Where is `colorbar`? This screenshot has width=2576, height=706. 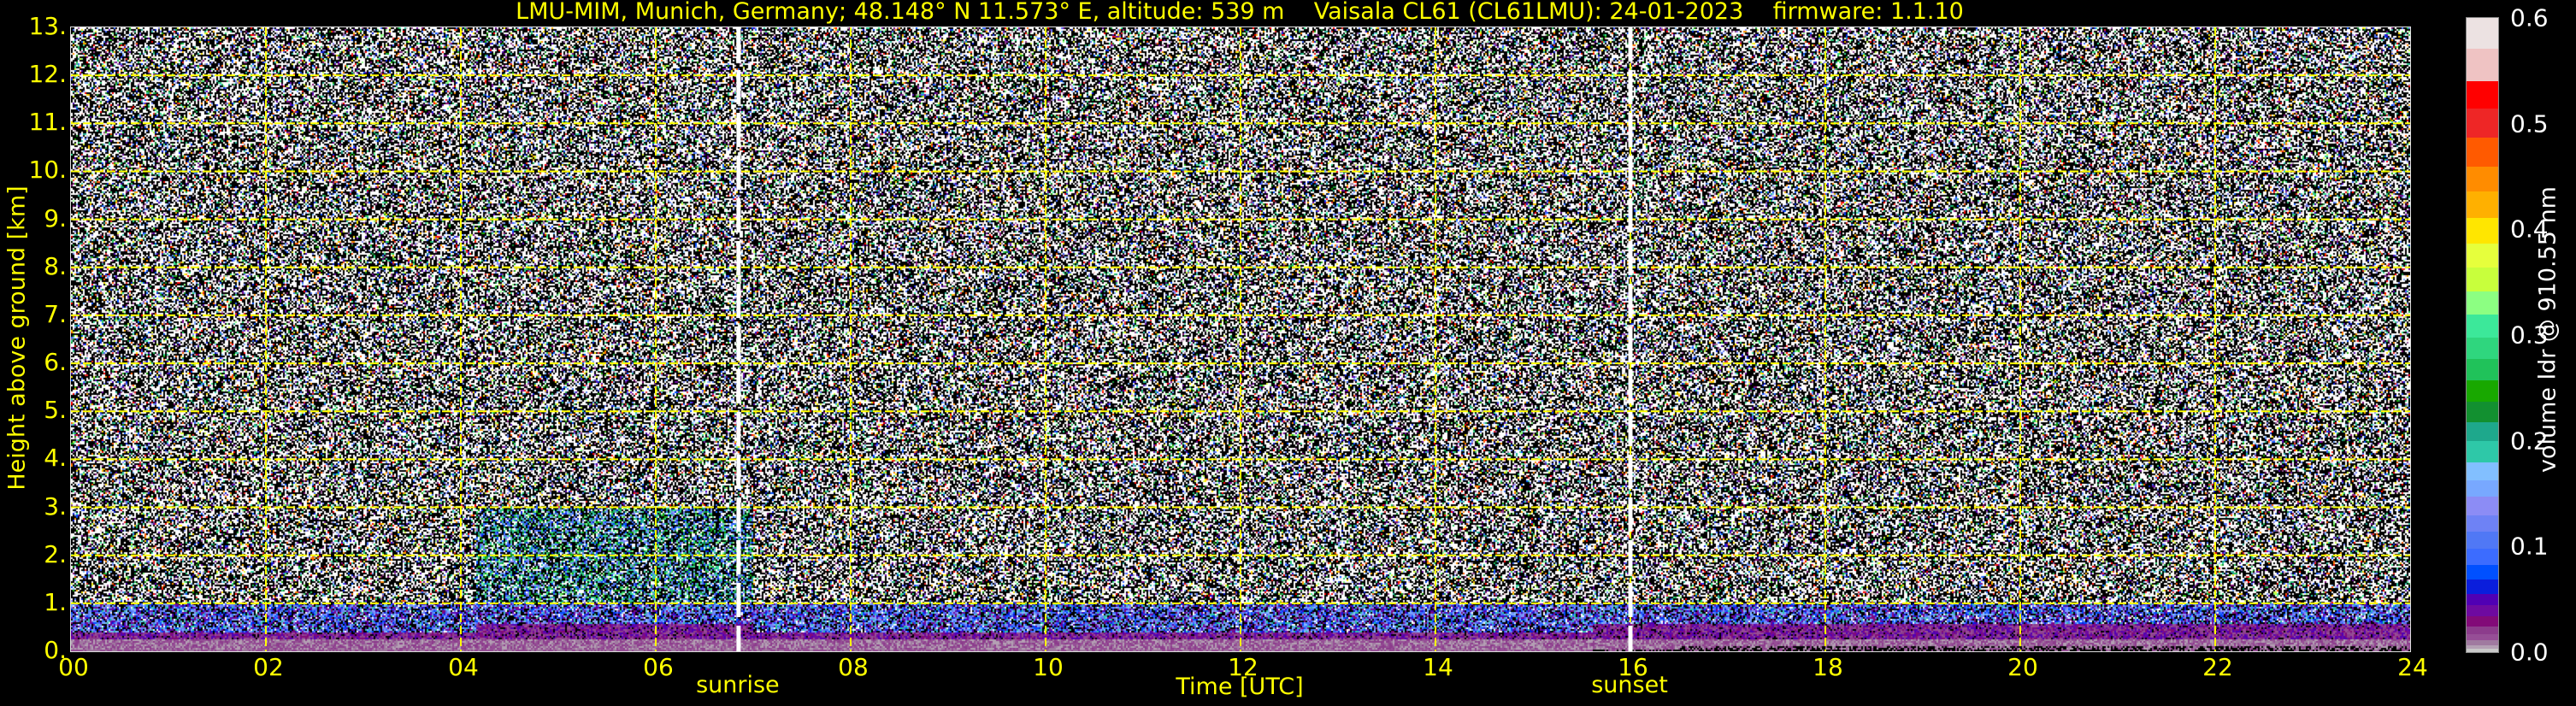
colorbar is located at coordinates (2482, 335).